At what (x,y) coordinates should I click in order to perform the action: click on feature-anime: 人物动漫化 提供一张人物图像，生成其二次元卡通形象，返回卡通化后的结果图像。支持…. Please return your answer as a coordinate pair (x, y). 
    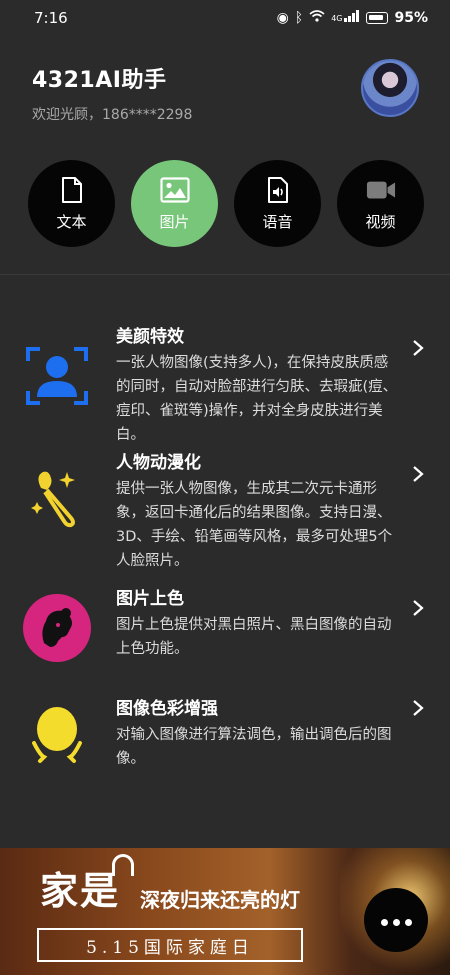
    Looking at the image, I should click on (225, 513).